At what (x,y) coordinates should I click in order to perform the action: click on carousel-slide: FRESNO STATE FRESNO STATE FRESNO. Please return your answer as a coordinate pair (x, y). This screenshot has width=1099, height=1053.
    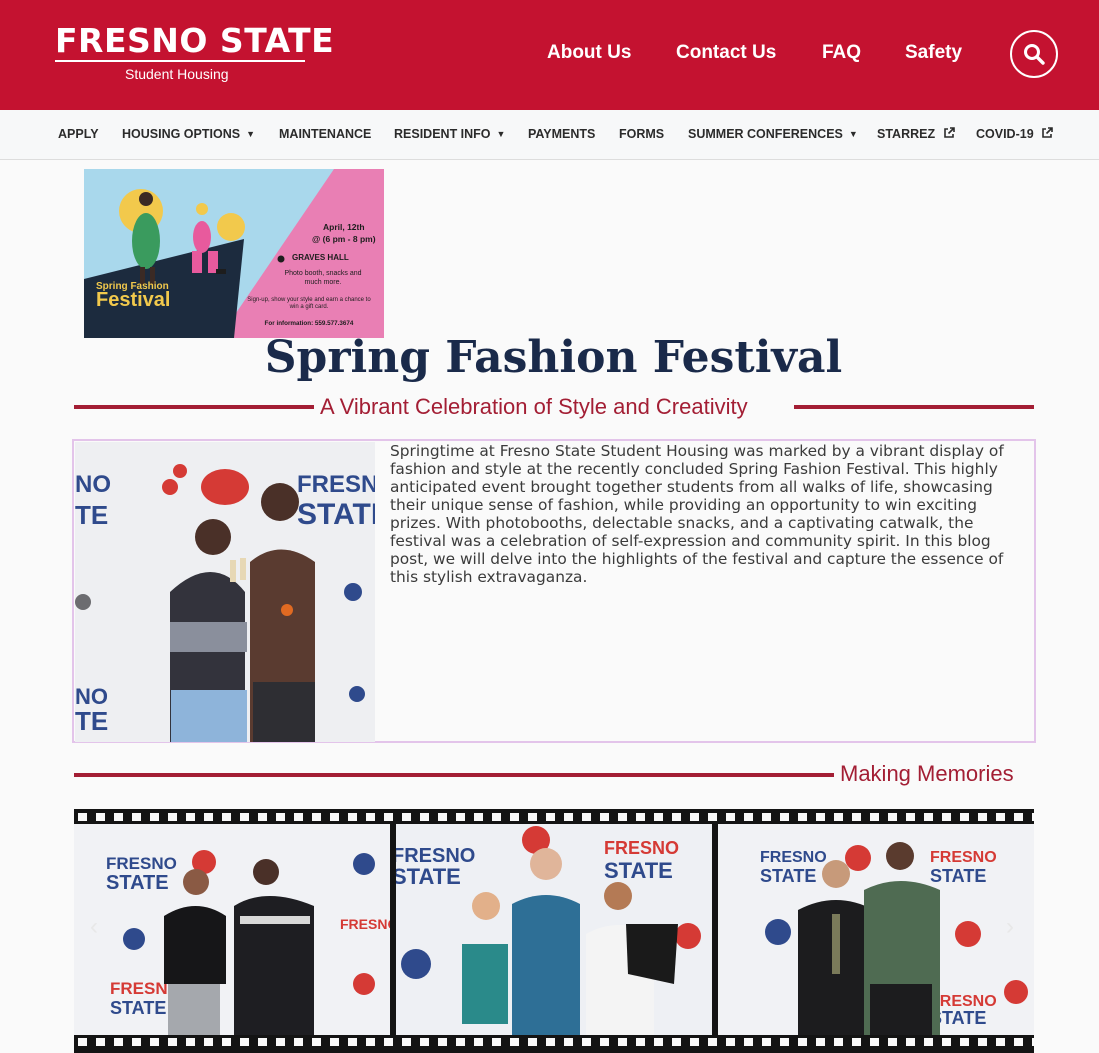
    Looking at the image, I should click on (232, 929).